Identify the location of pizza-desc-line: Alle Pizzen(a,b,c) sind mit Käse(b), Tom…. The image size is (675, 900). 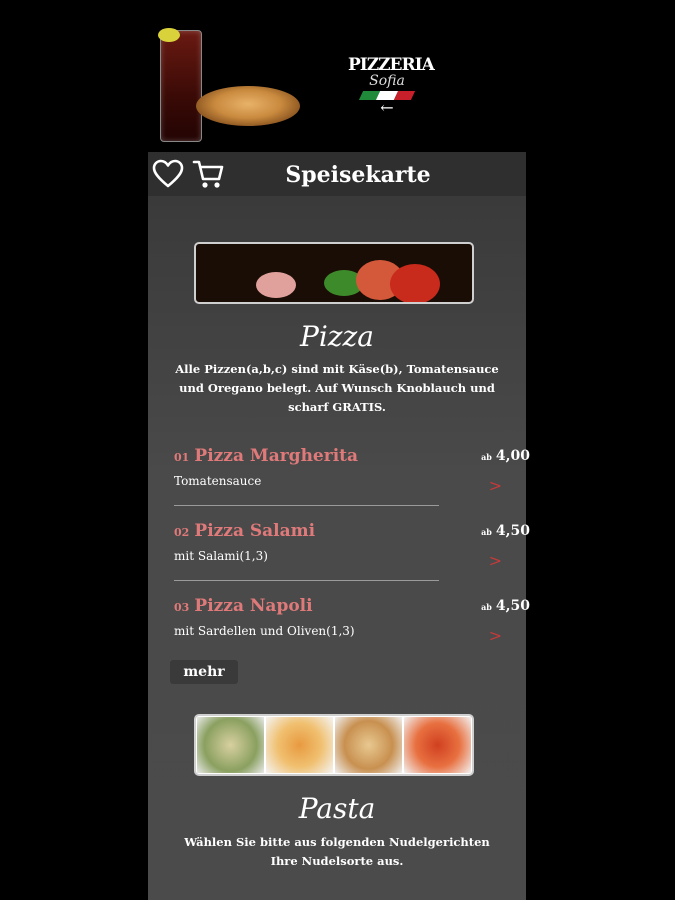
(337, 369).